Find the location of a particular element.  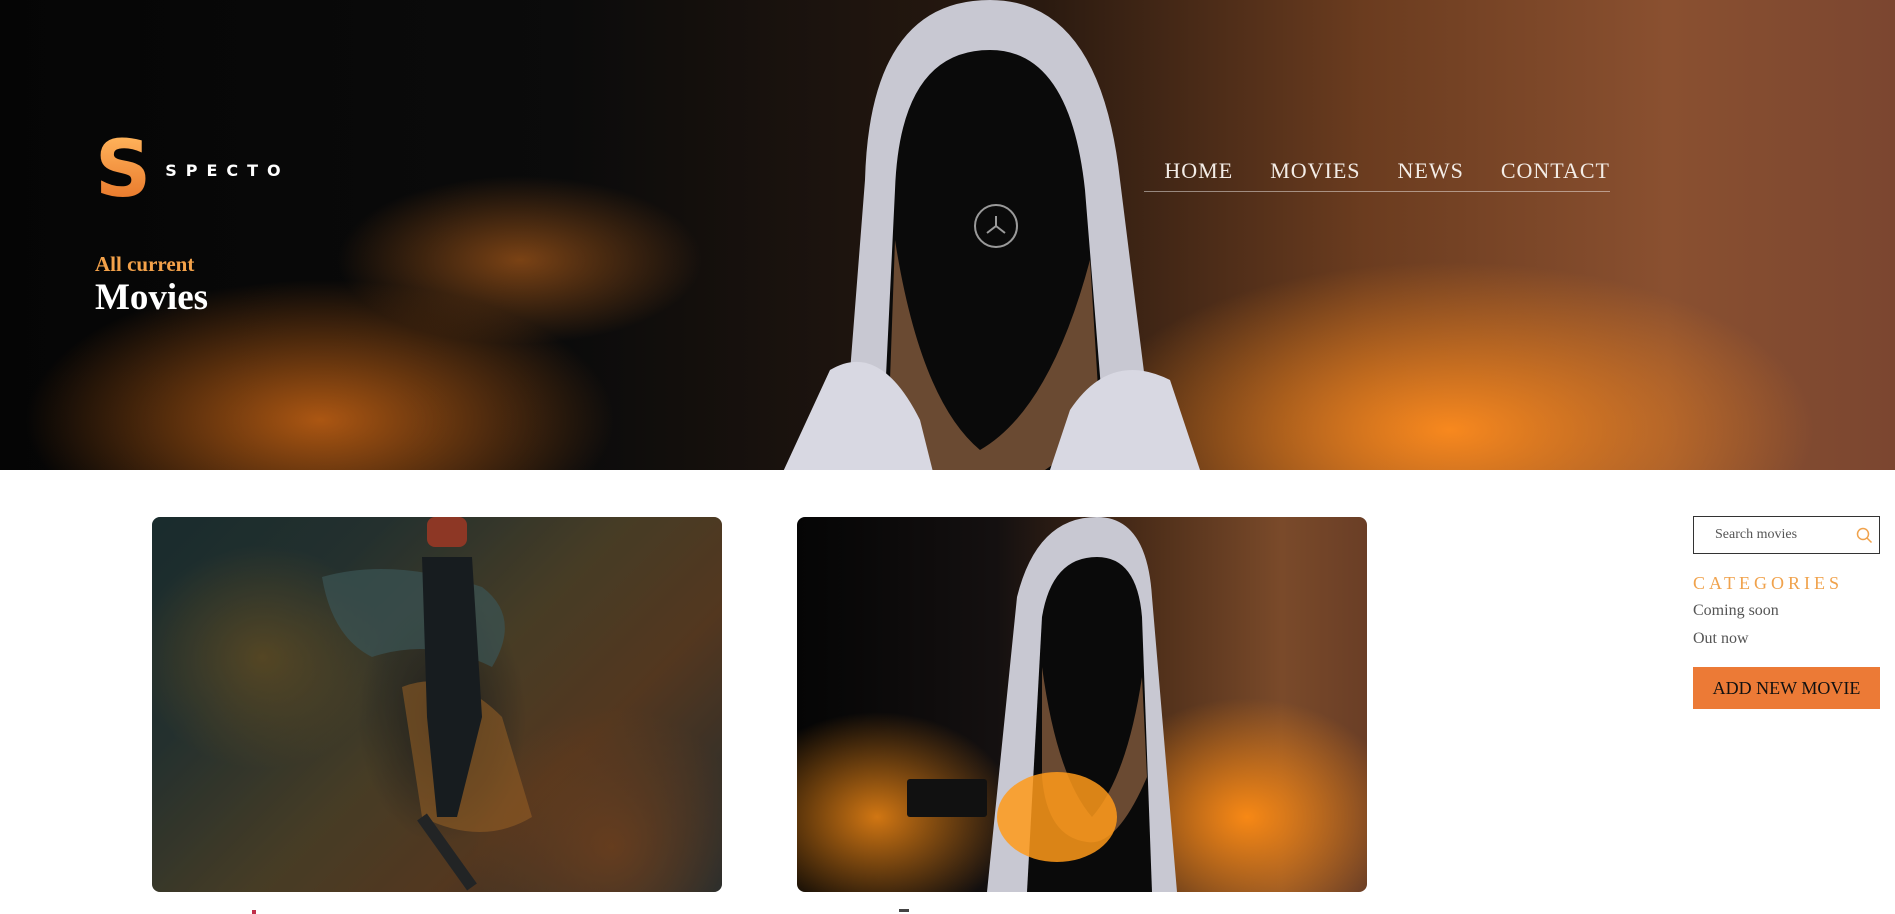

card-overlay is located at coordinates (437, 704).